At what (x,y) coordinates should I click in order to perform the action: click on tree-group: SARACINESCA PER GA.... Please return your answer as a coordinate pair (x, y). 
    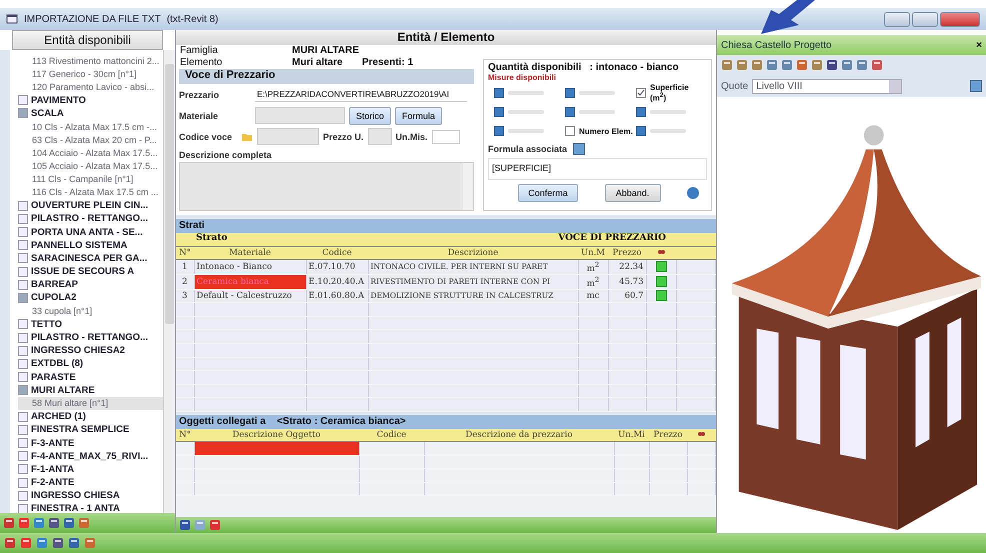
    Looking at the image, I should click on (89, 258).